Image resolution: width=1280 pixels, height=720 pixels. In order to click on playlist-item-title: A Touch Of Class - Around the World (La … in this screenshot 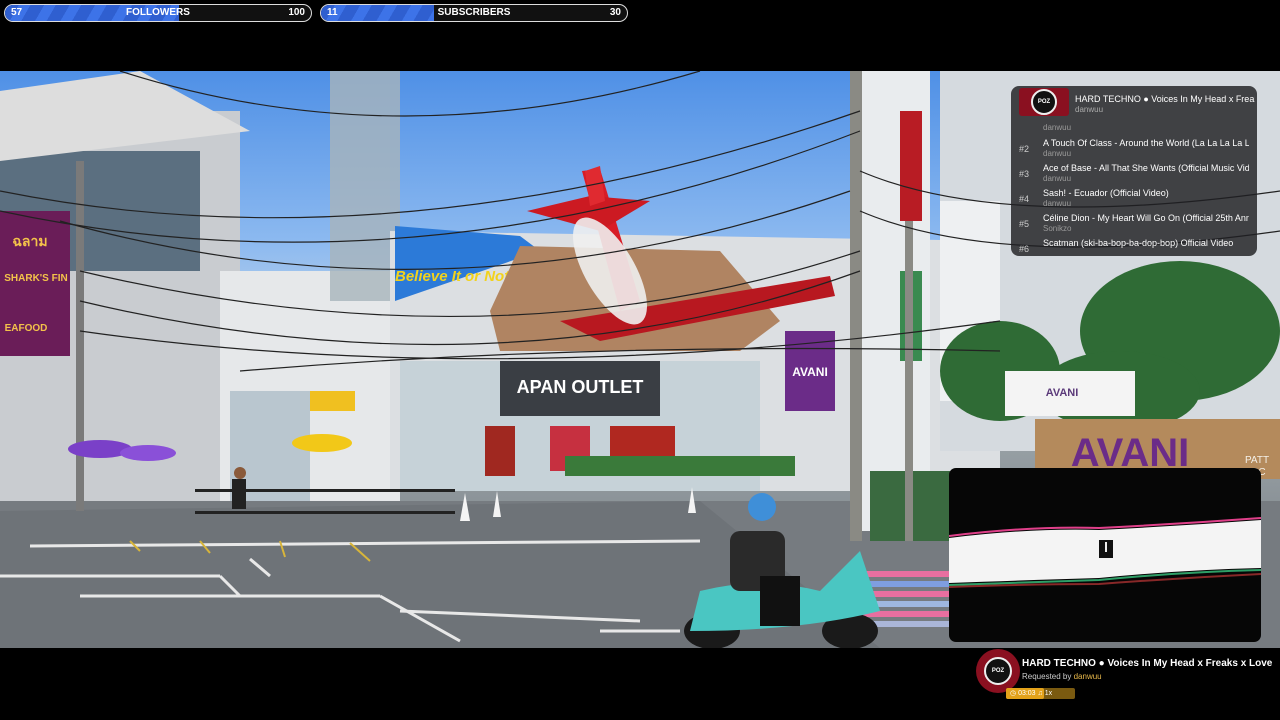, I will do `click(1146, 143)`.